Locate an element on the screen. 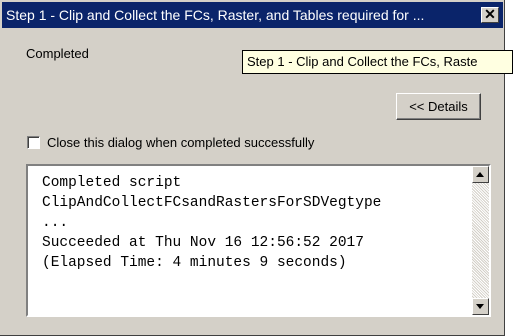 The height and width of the screenshot is (336, 513). details-button: << Details is located at coordinates (438, 106).